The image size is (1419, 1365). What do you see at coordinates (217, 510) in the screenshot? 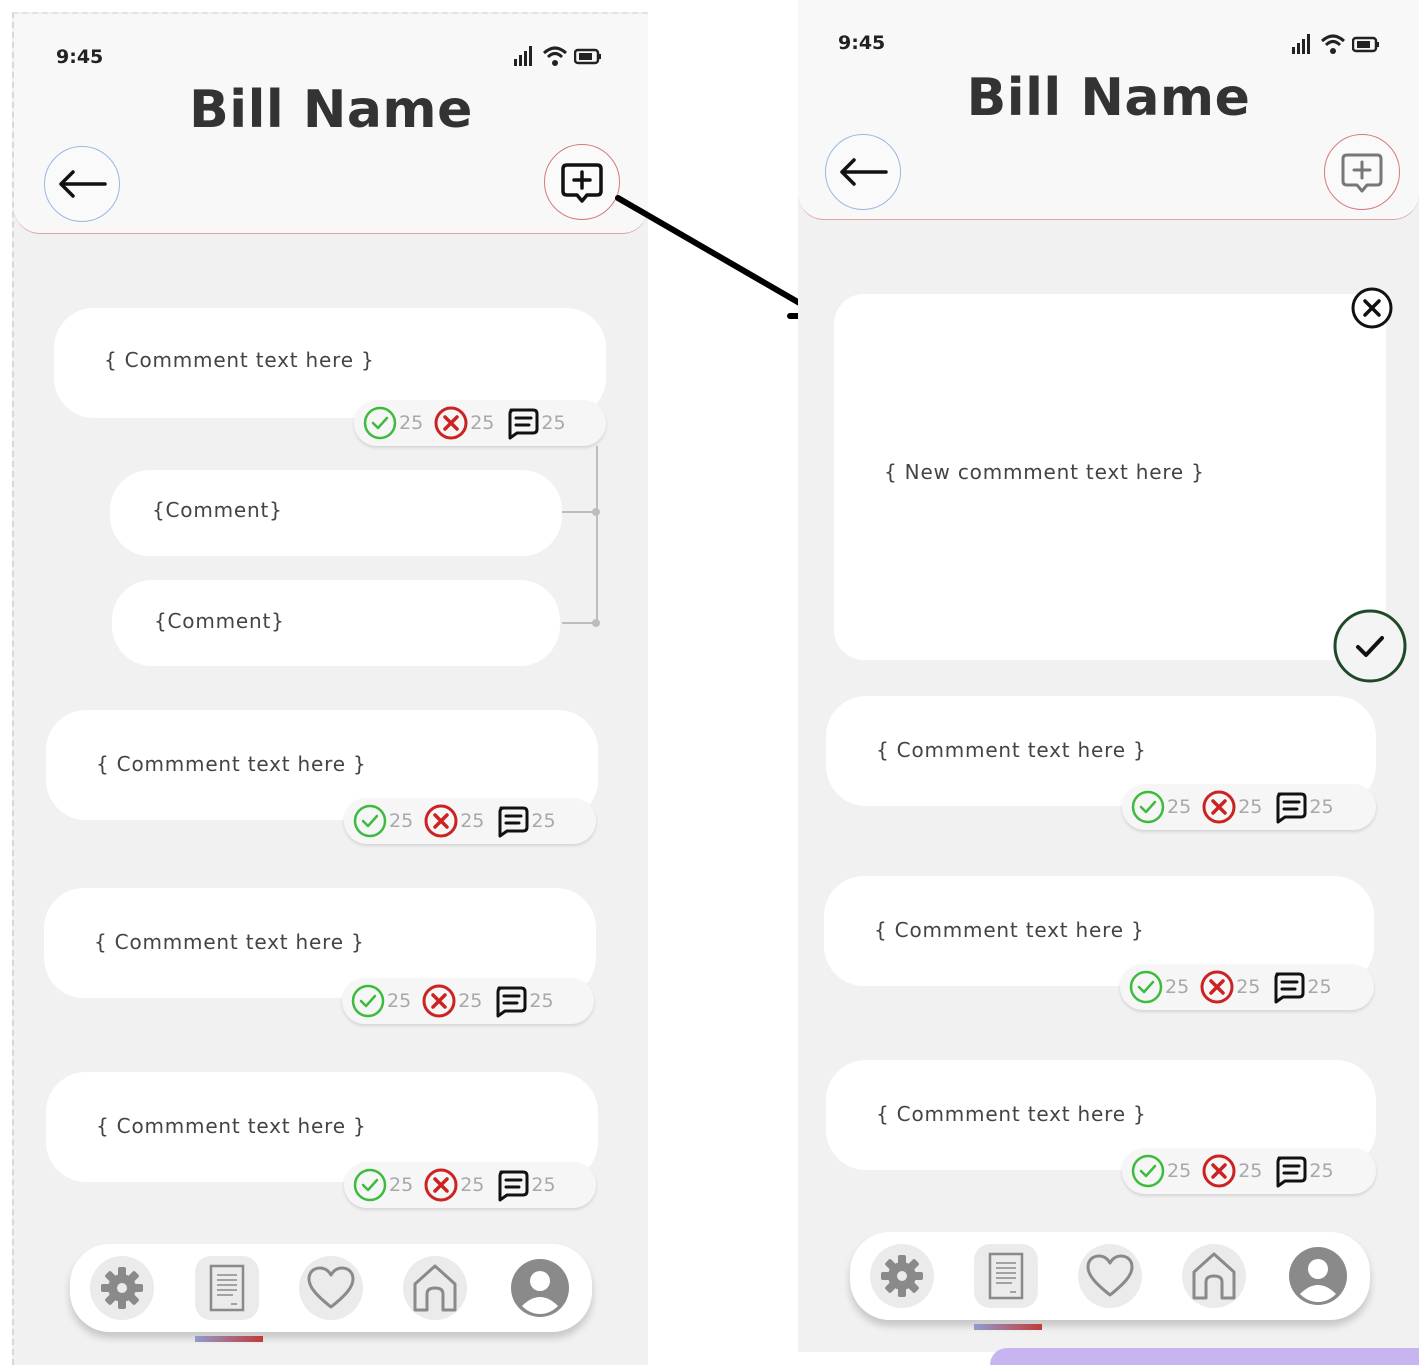
I see `reply-text: {Comment}` at bounding box center [217, 510].